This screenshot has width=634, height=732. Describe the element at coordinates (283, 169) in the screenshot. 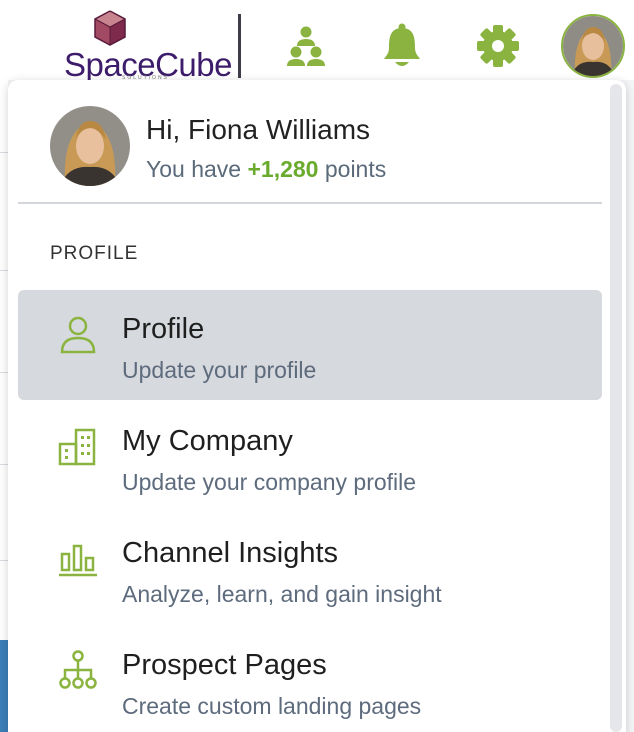

I see `points-value: +1,280` at that location.